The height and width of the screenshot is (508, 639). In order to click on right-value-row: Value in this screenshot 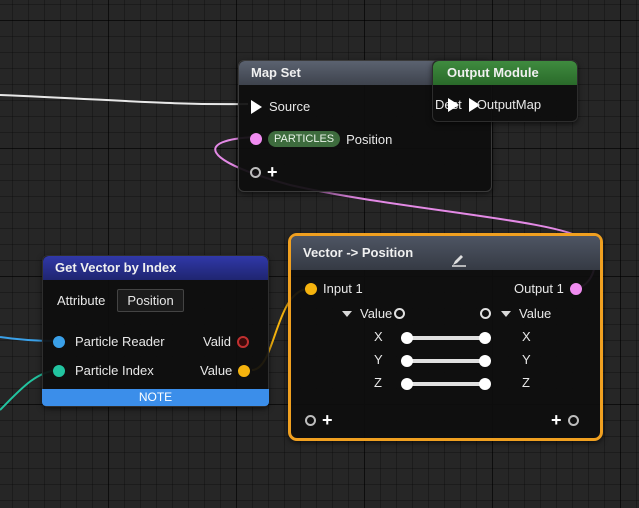, I will do `click(515, 313)`.